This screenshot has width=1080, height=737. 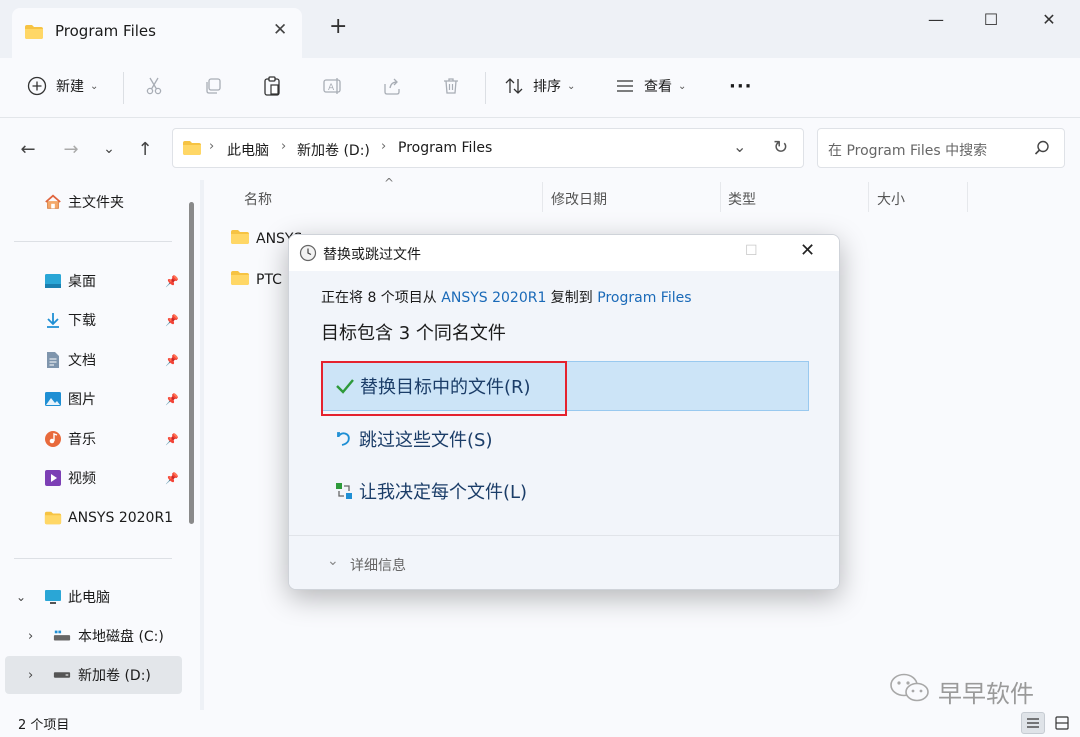 I want to click on breadcrumb-drive-d: 新加卷 (D:), so click(x=333, y=150).